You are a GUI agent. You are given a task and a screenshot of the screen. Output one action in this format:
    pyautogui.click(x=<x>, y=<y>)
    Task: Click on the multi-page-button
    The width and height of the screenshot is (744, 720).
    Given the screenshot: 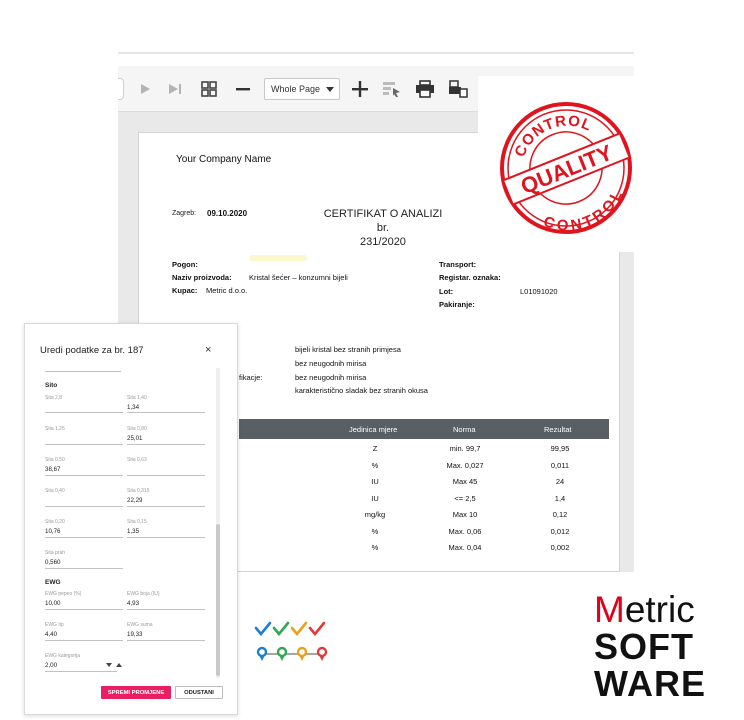 What is the action you would take?
    pyautogui.click(x=209, y=89)
    